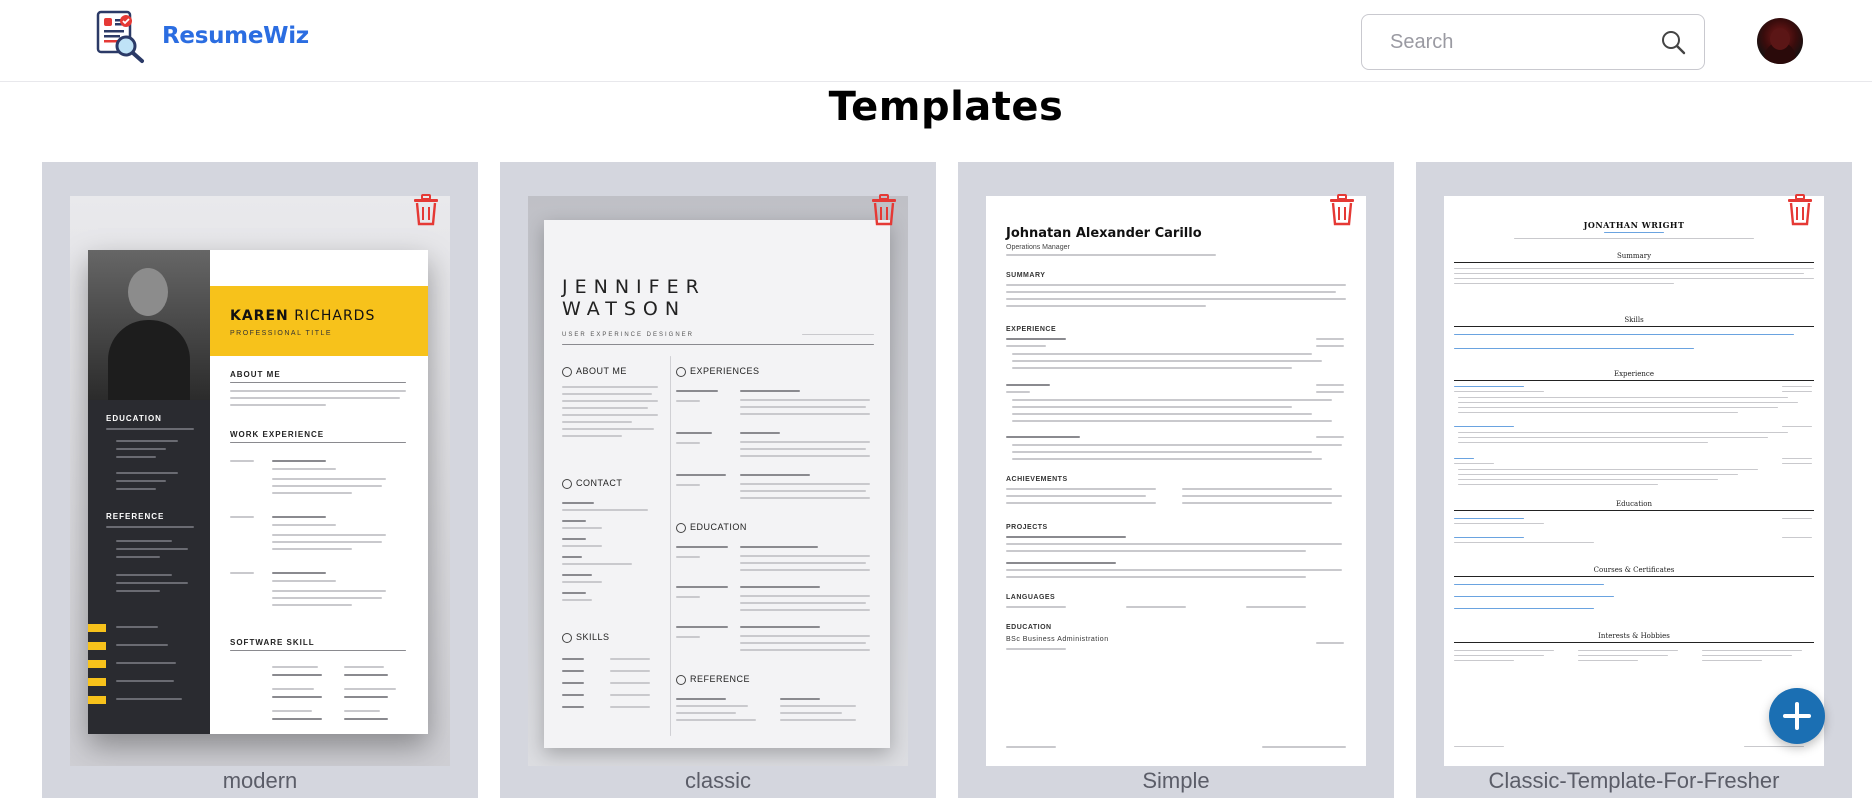 The image size is (1872, 811). I want to click on search-box, so click(1533, 42).